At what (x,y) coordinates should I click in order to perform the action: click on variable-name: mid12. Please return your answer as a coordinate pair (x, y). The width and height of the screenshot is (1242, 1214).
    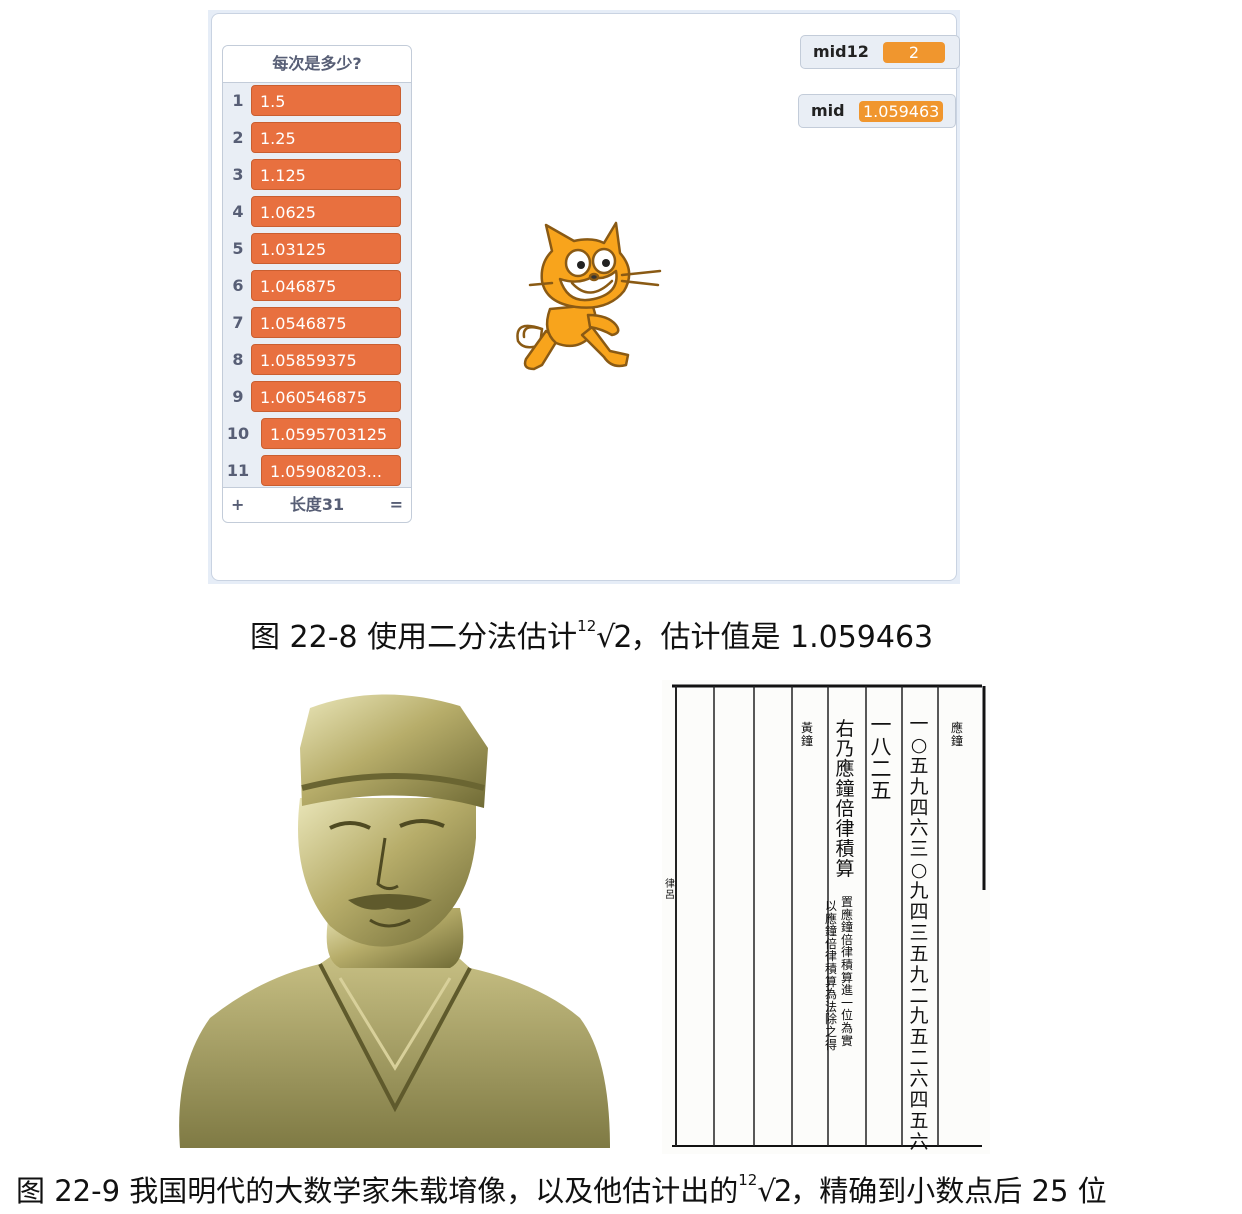
    Looking at the image, I should click on (841, 51).